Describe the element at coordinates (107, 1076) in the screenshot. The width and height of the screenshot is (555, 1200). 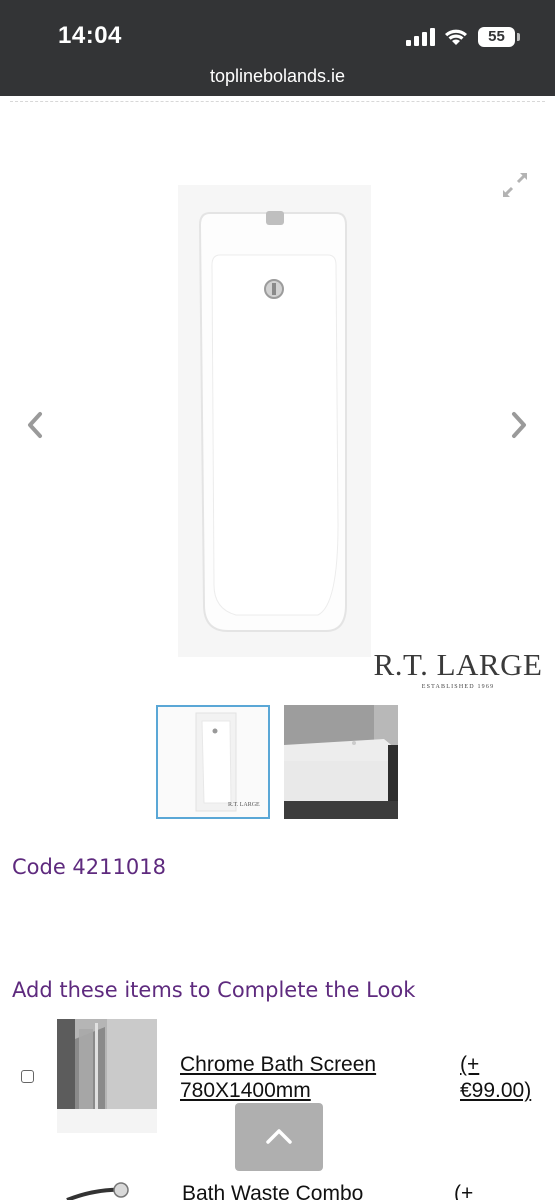
I see `item-1-image` at that location.